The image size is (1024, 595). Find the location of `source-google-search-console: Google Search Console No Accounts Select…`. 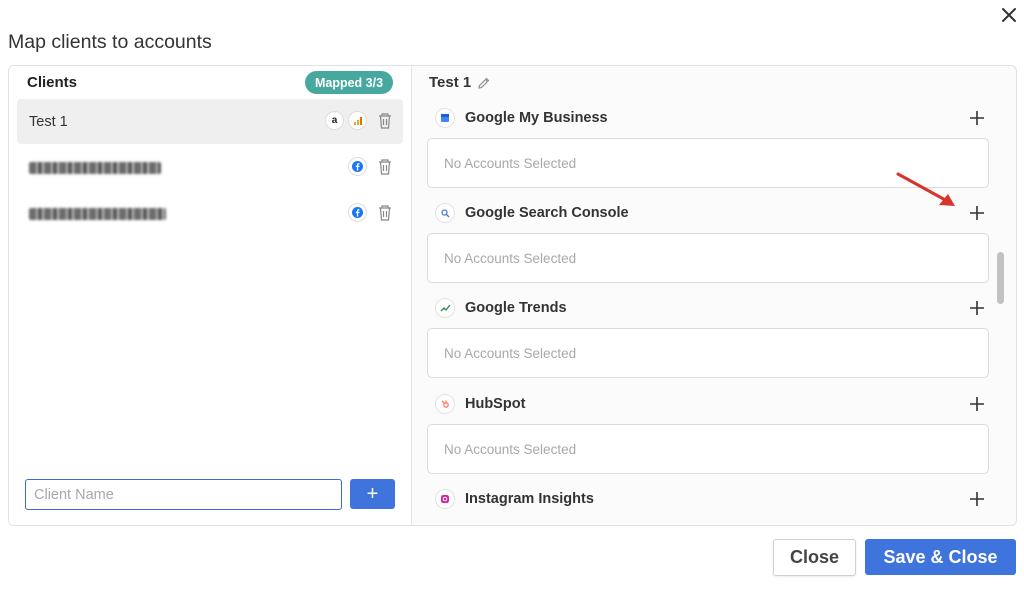

source-google-search-console: Google Search Console No Accounts Select… is located at coordinates (708, 242).